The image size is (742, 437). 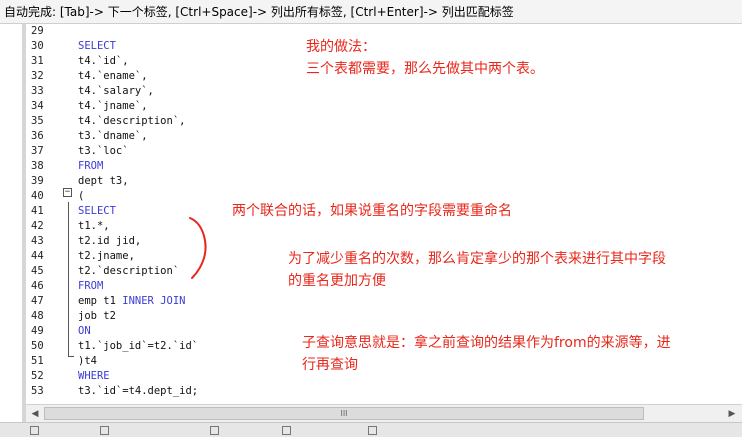 What do you see at coordinates (37, 316) in the screenshot?
I see `line-number: 48` at bounding box center [37, 316].